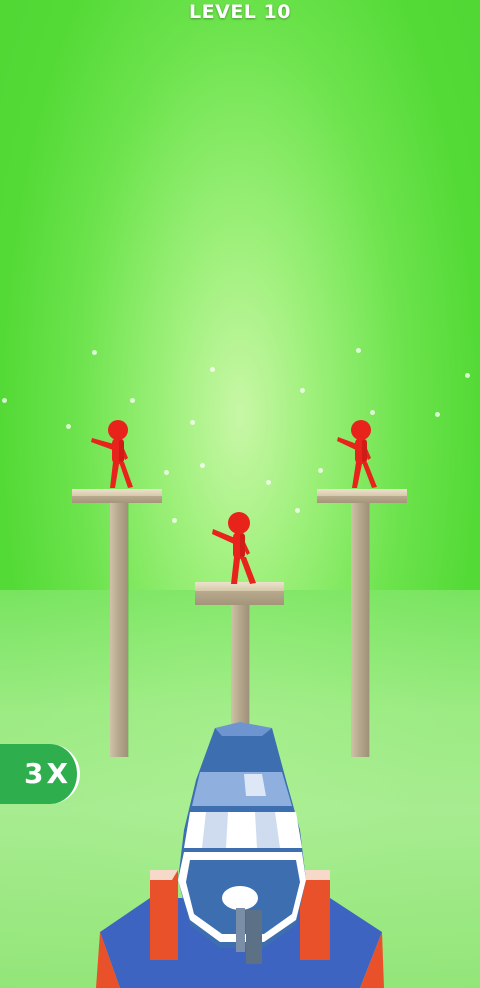 This screenshot has width=480, height=988. What do you see at coordinates (240, 12) in the screenshot?
I see `level-indicator: LEVEL 10` at bounding box center [240, 12].